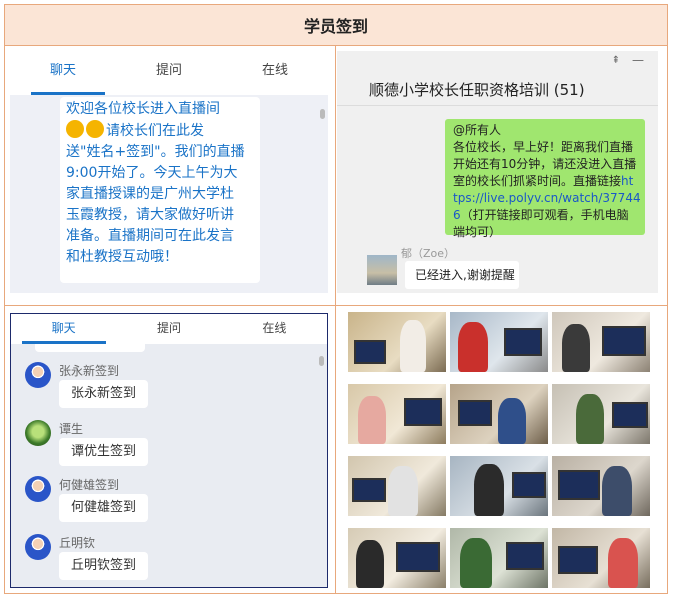 The height and width of the screenshot is (600, 673). What do you see at coordinates (335, 319) in the screenshot?
I see `vertical-divider` at bounding box center [335, 319].